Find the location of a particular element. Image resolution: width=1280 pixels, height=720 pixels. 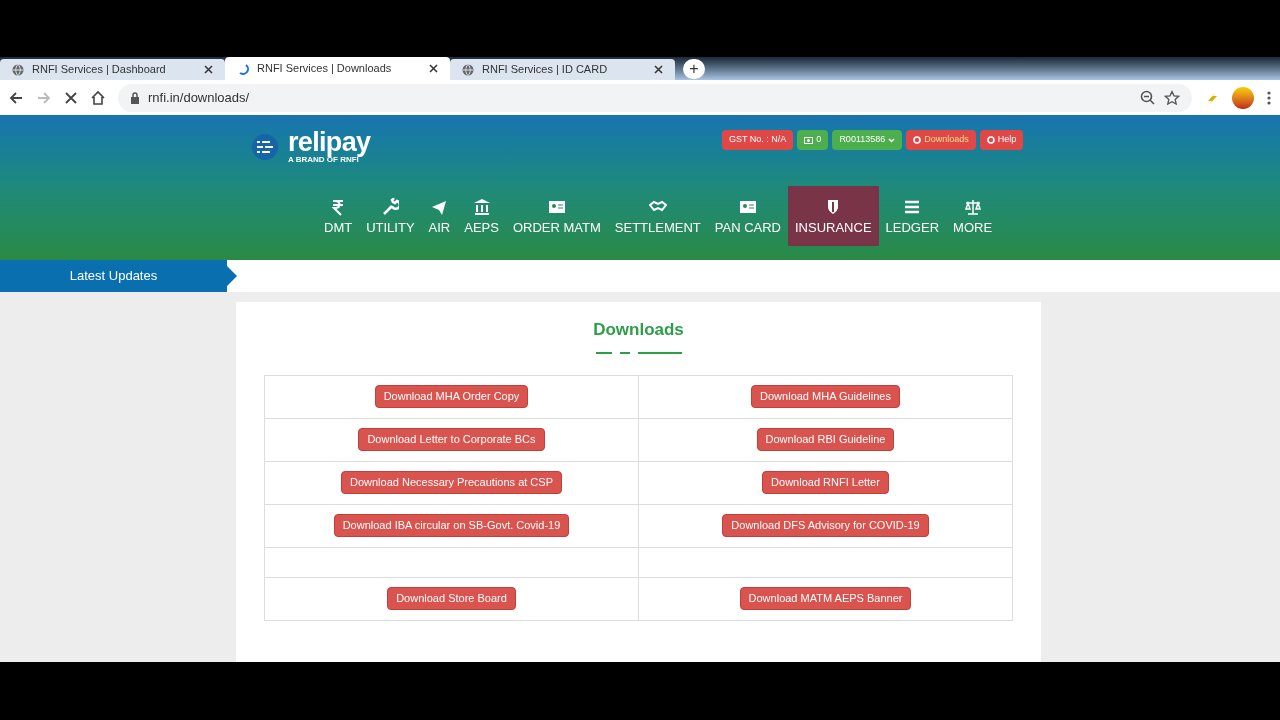

nav-item: AIR is located at coordinates (439, 216).